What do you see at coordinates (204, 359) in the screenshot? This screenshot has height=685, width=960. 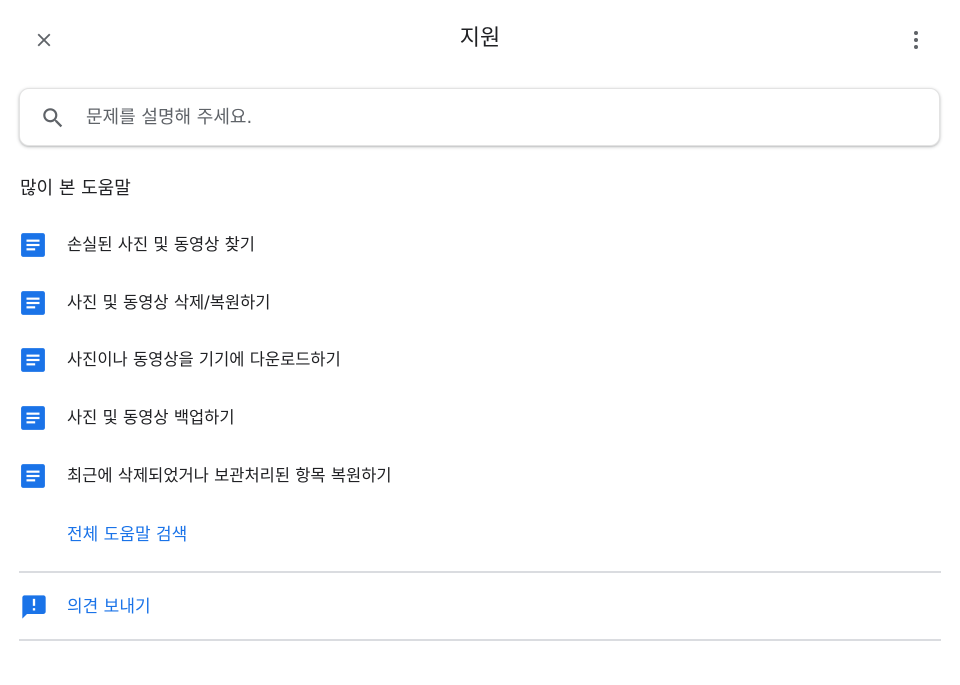 I see `help-article-label: 사진이나 동영상을 기기에 다운로드하기` at bounding box center [204, 359].